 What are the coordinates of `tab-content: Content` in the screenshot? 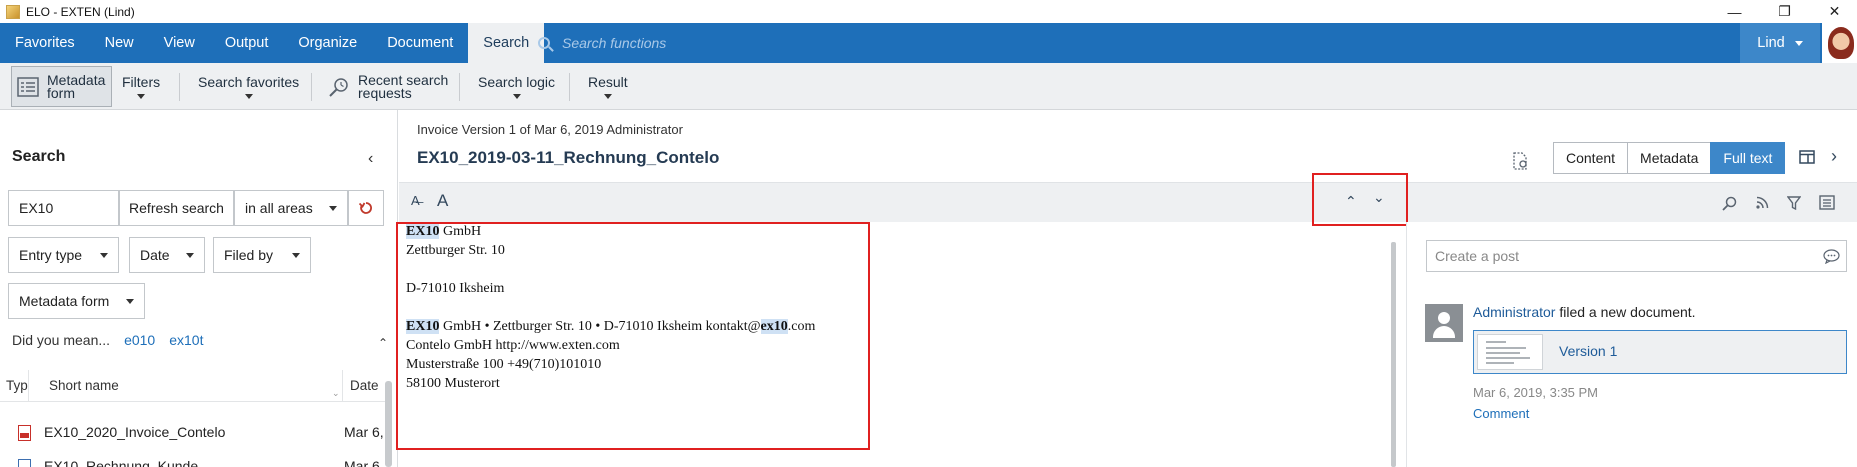 It's located at (1591, 158).